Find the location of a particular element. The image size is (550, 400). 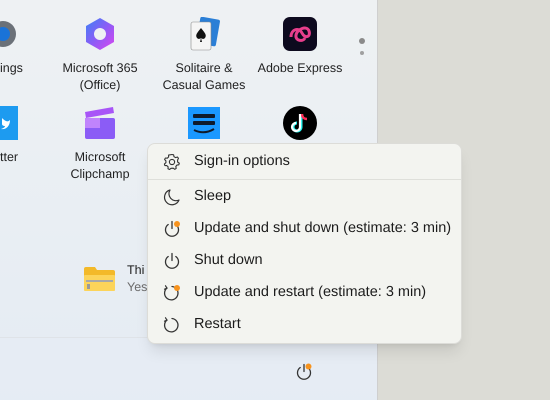

menu-item: Sign-in options is located at coordinates (304, 162).